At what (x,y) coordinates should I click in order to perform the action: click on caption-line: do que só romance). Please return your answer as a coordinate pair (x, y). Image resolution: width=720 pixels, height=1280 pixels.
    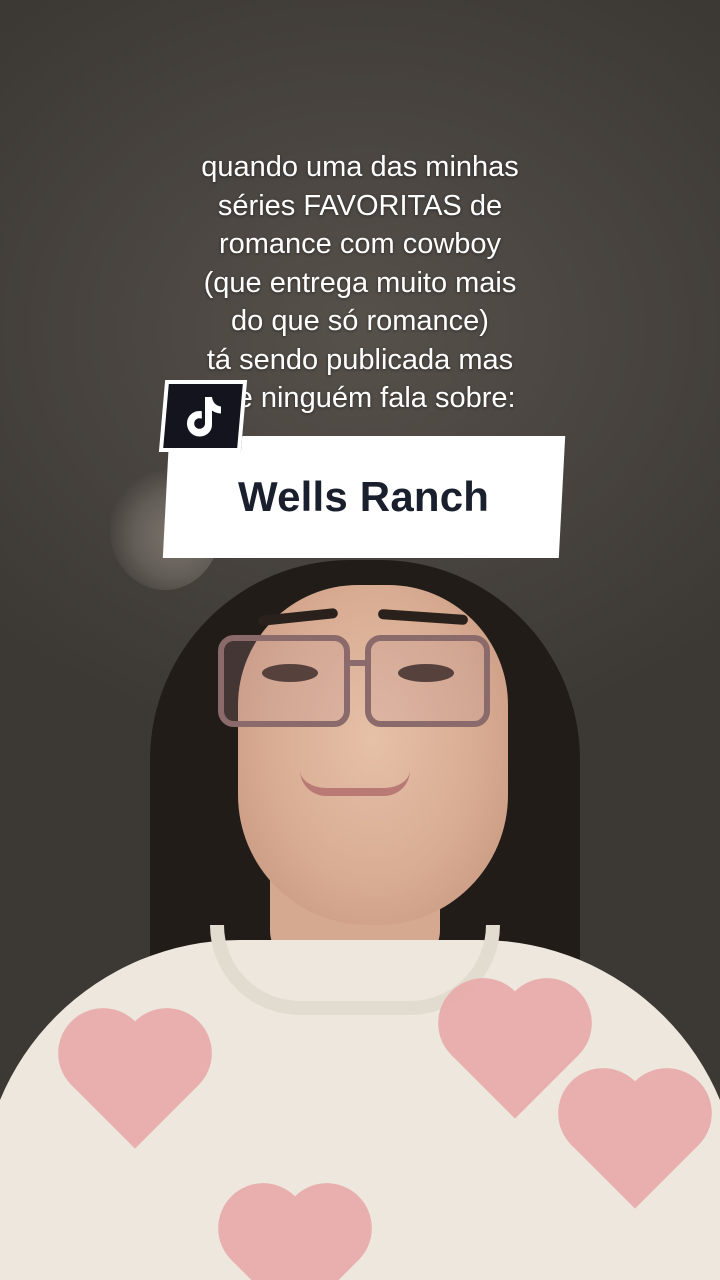
    Looking at the image, I should click on (360, 321).